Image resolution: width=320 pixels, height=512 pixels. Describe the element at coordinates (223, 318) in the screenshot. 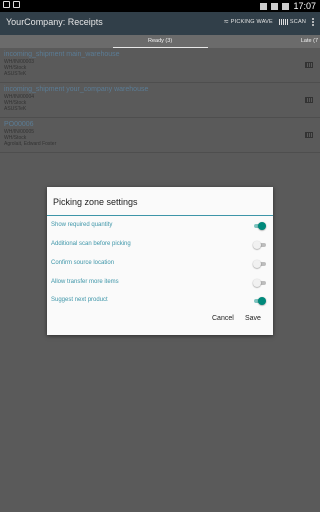

I see `cancel-button: Cancel` at that location.